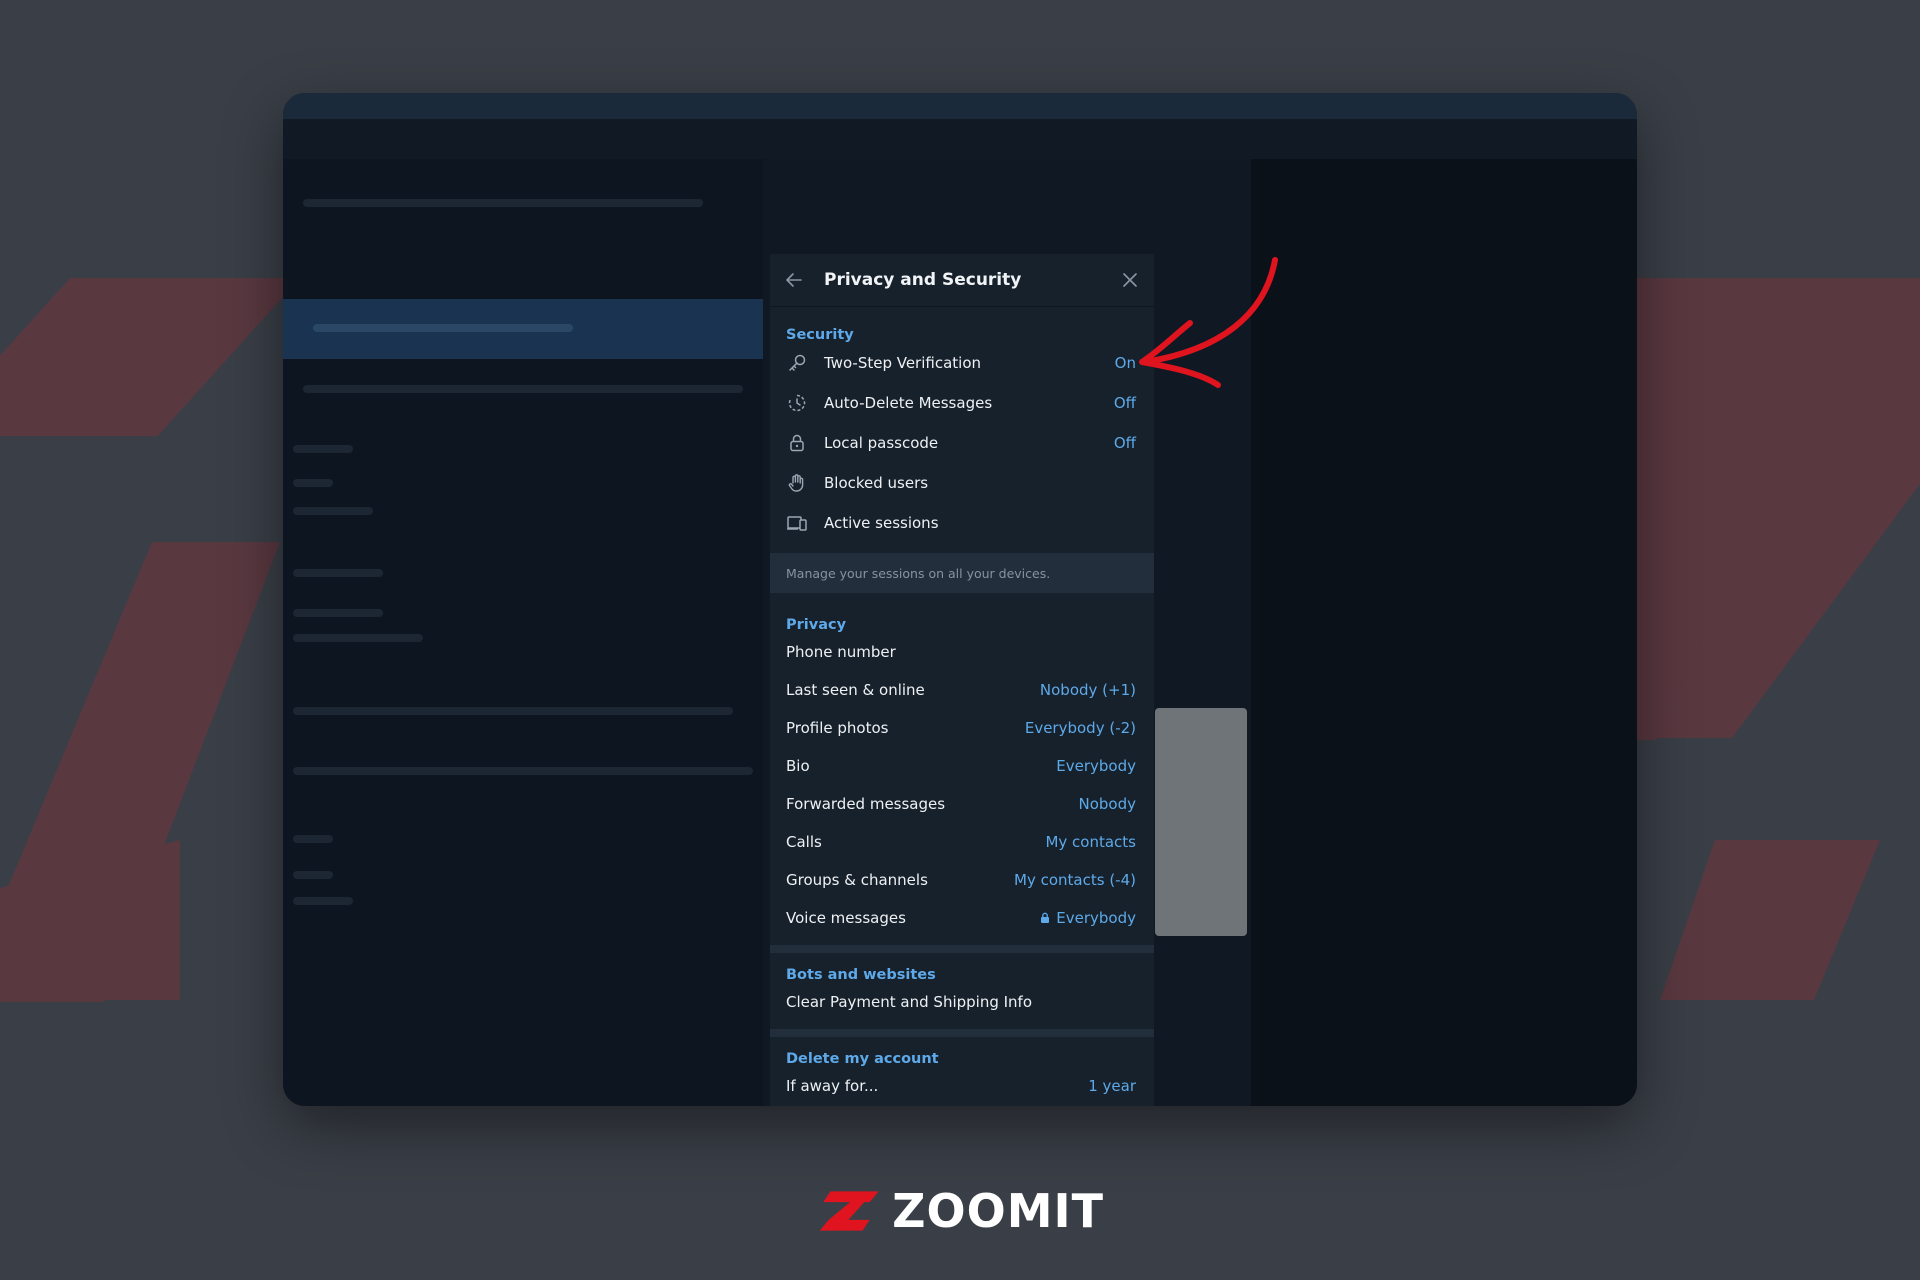 The height and width of the screenshot is (1280, 1920). What do you see at coordinates (923, 280) in the screenshot?
I see `panel-title: Privacy and Security` at bounding box center [923, 280].